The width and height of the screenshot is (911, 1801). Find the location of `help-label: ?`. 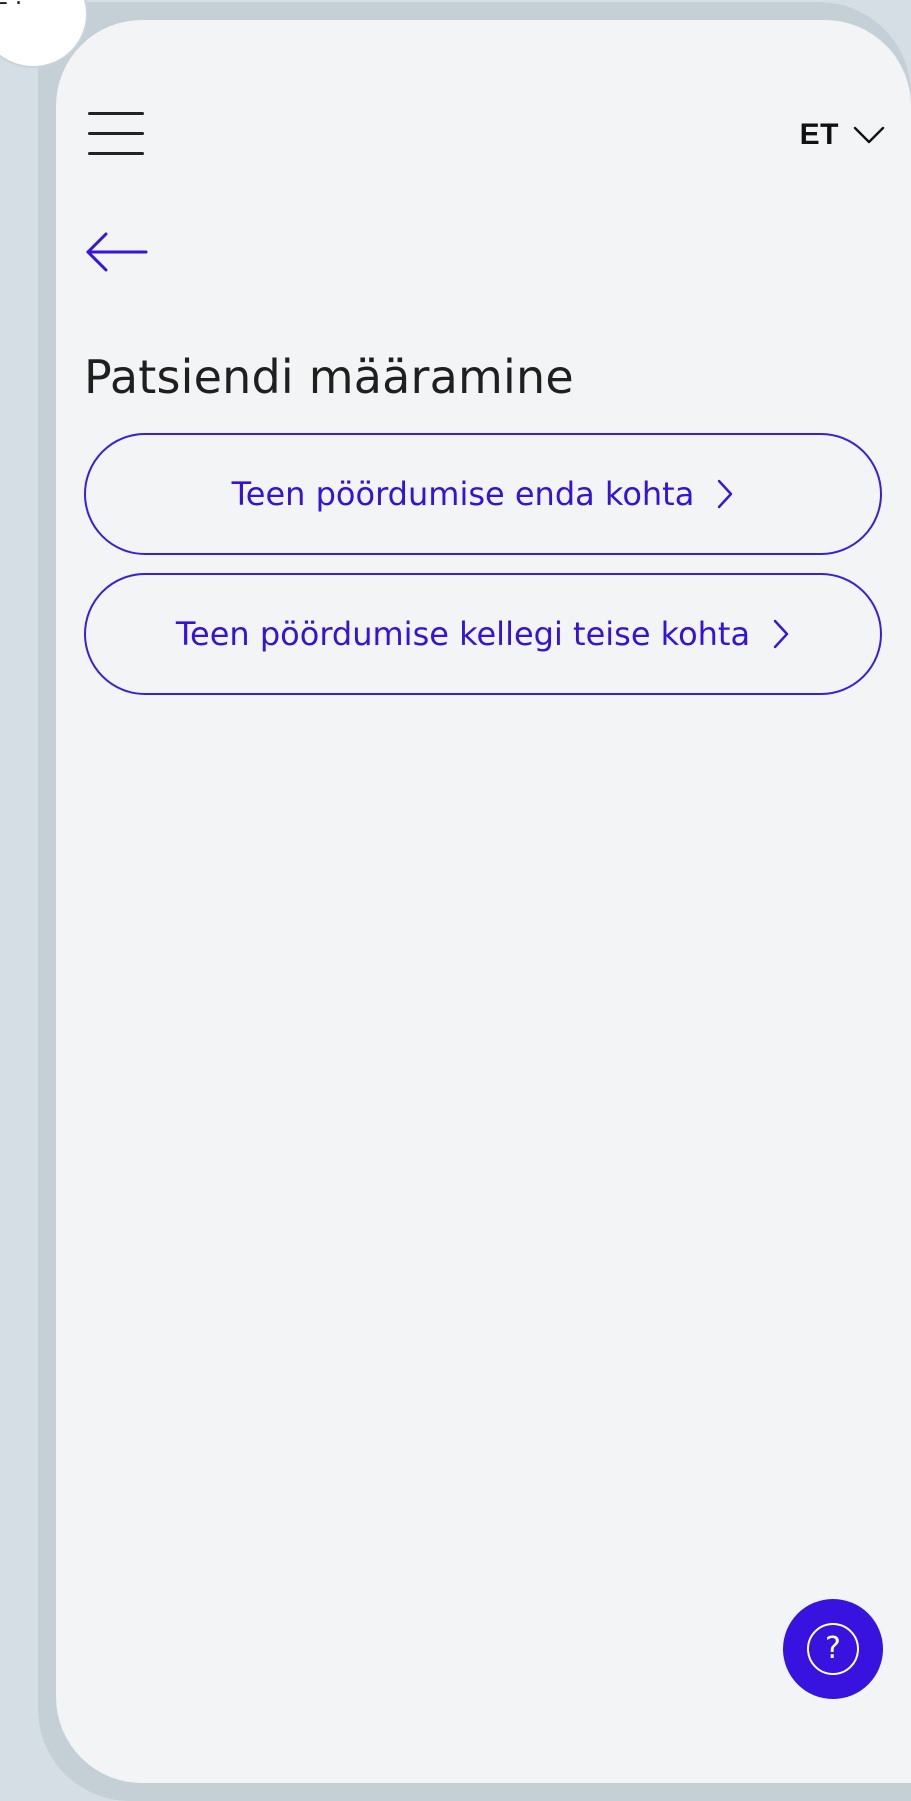

help-label: ? is located at coordinates (833, 1648).